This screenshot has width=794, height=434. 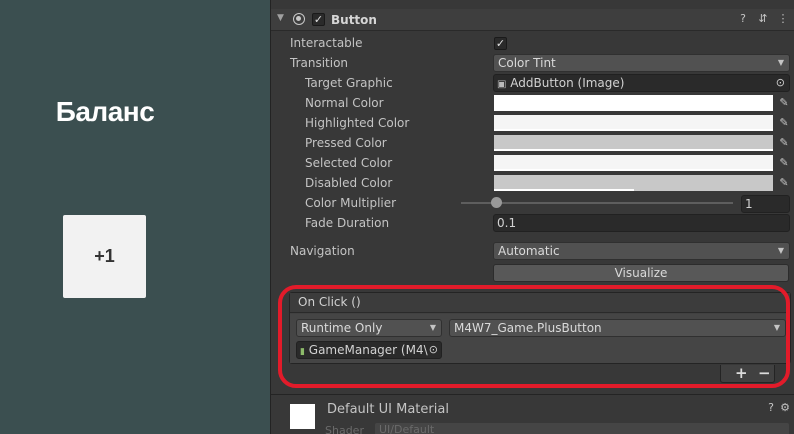 What do you see at coordinates (349, 163) in the screenshot?
I see `selected-color-label: Selected Color` at bounding box center [349, 163].